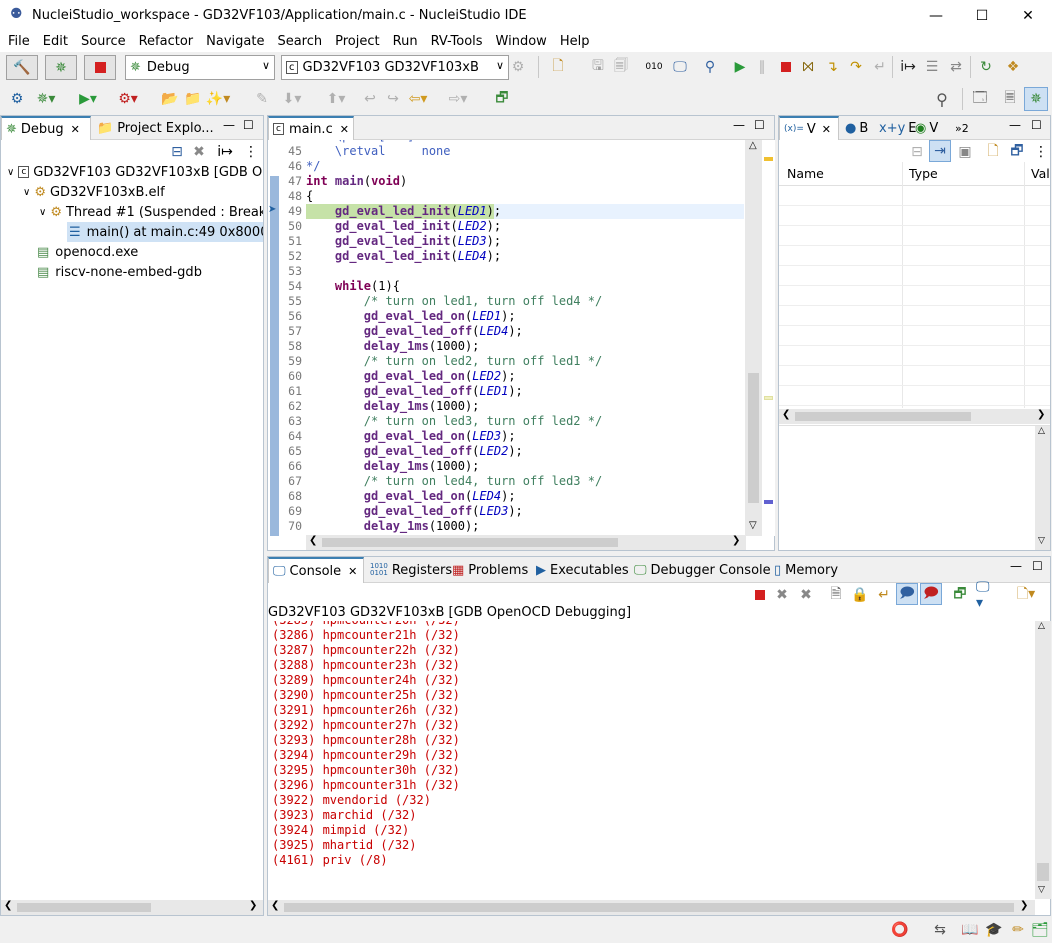  I want to click on remove-launch-icon: ✖, so click(782, 595).